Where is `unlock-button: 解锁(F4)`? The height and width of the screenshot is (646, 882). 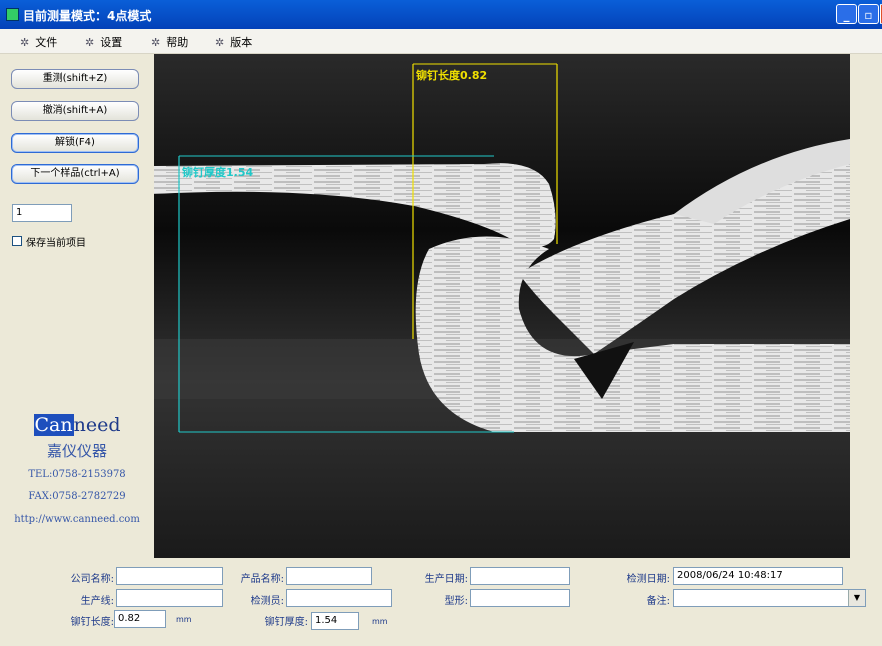 unlock-button: 解锁(F4) is located at coordinates (75, 143).